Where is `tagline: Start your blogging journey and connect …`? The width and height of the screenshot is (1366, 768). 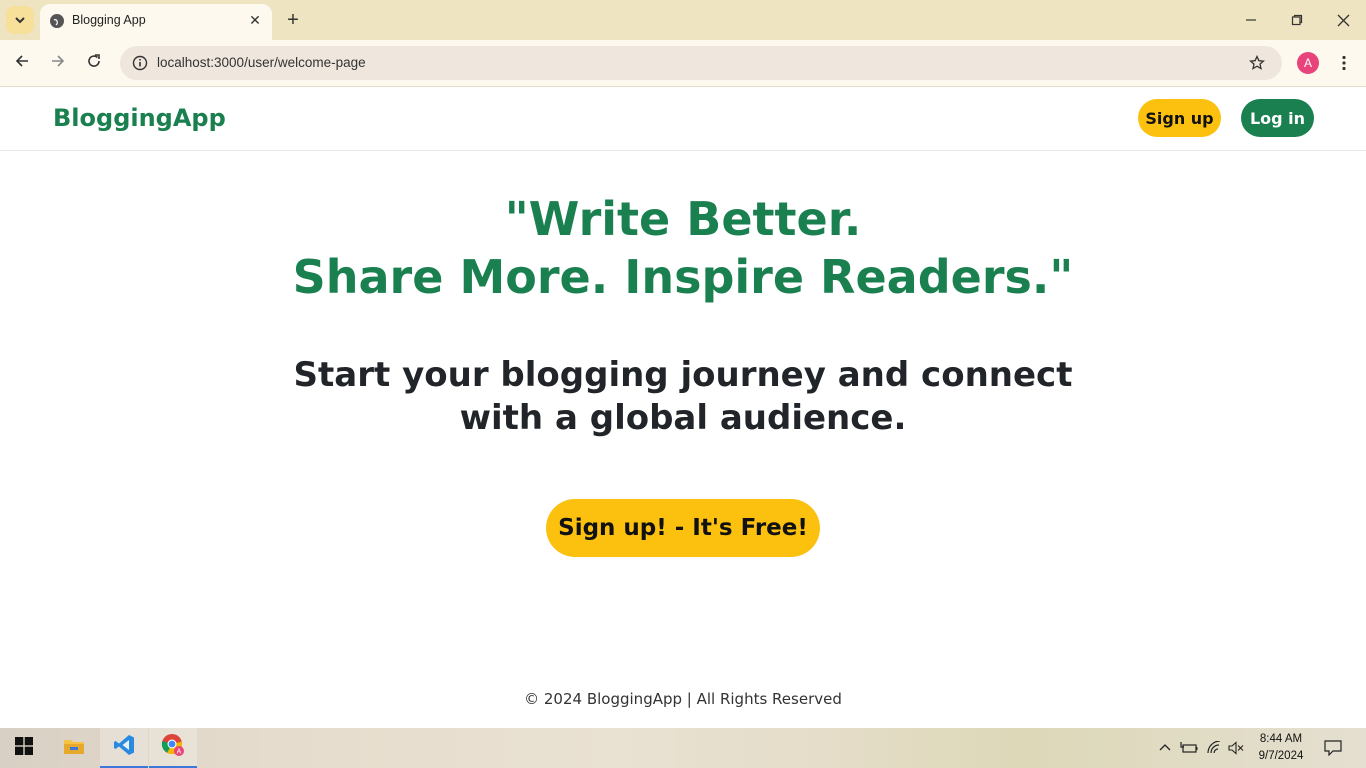
tagline: Start your blogging journey and connect … is located at coordinates (683, 397).